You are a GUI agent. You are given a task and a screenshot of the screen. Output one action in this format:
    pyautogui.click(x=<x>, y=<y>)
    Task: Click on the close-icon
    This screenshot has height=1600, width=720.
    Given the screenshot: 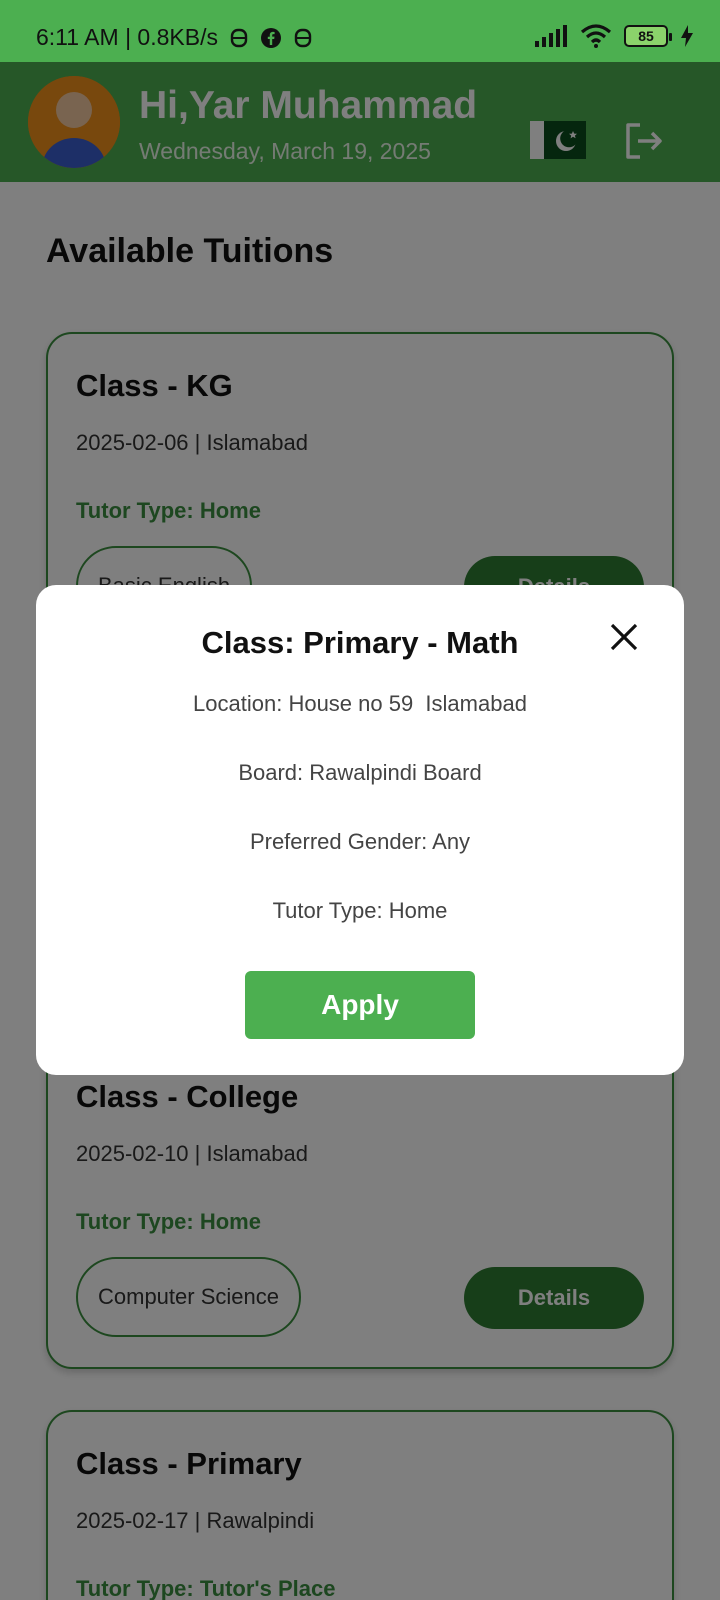 What is the action you would take?
    pyautogui.click(x=624, y=637)
    